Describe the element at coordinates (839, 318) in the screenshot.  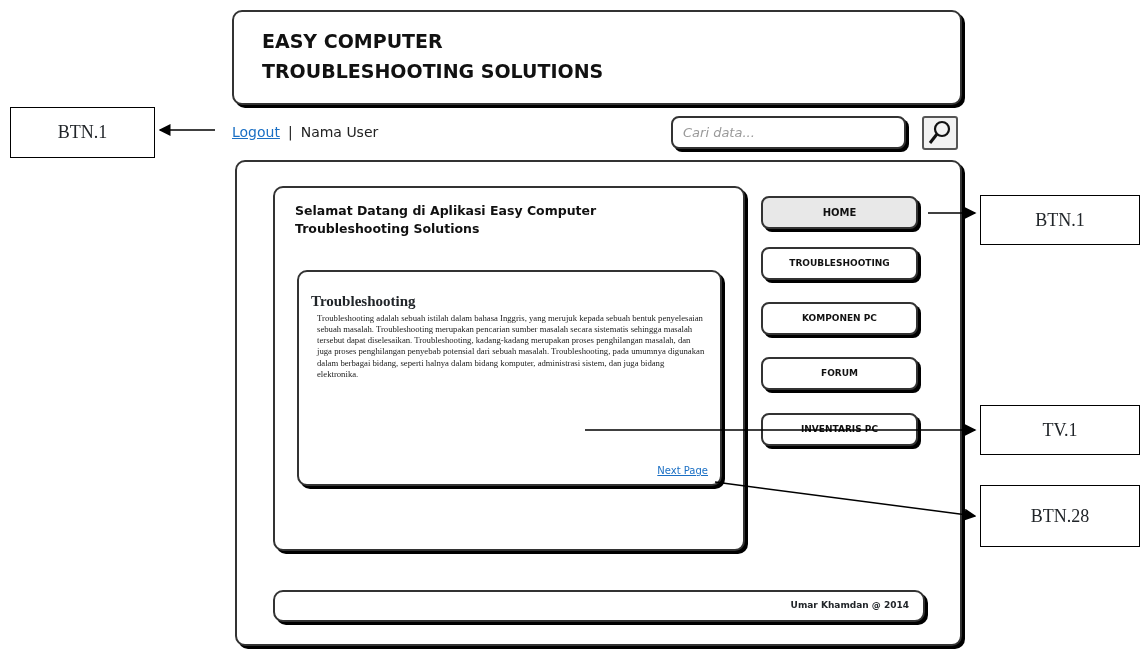
I see `menu-button: KOMPONEN PC` at that location.